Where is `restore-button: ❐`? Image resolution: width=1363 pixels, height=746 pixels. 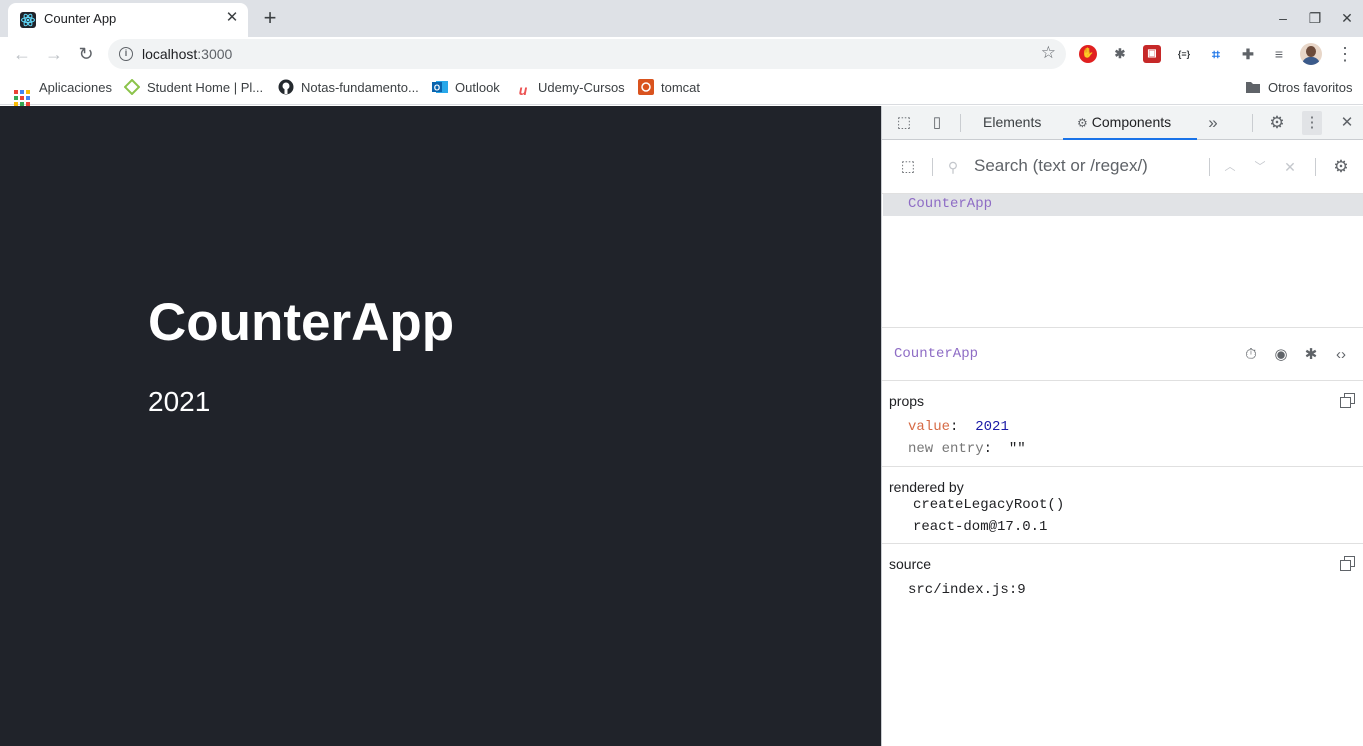
restore-button: ❐ is located at coordinates (1315, 18).